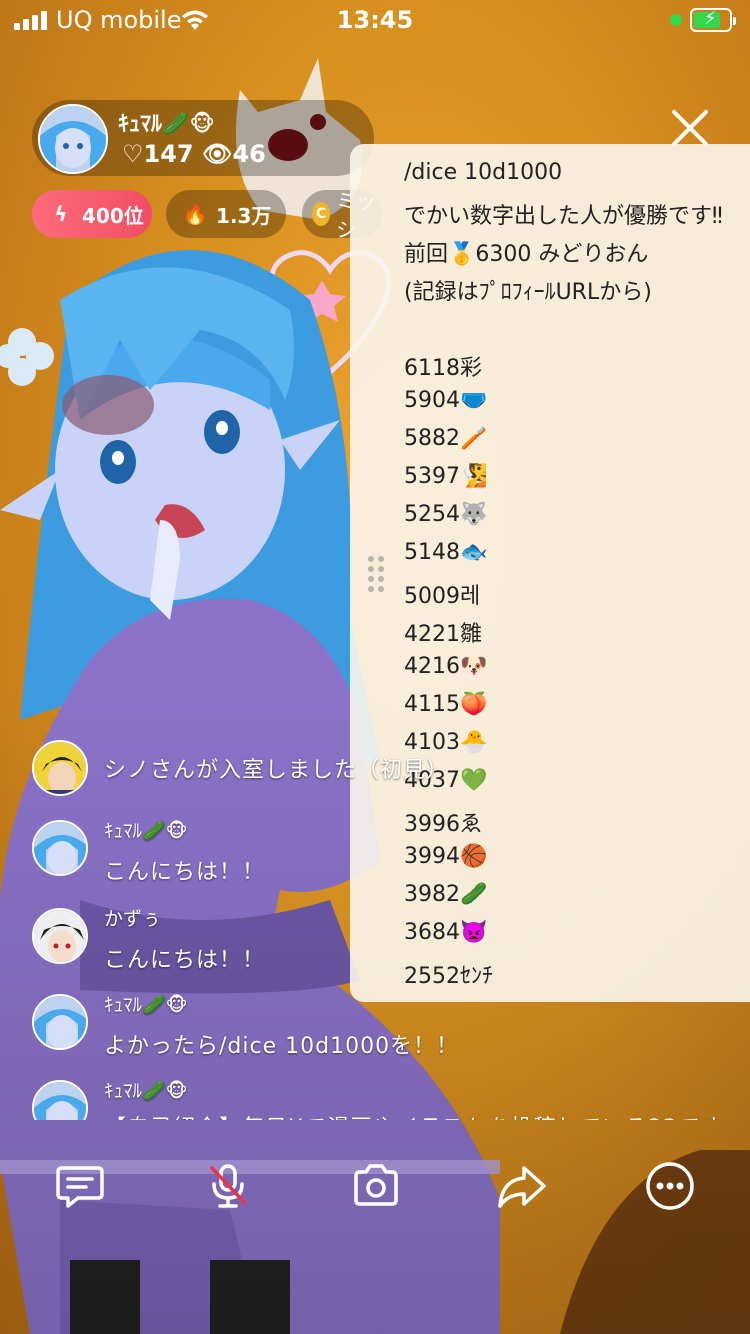 This screenshot has height=1334, width=750. What do you see at coordinates (446, 400) in the screenshot?
I see `dice-line: 5904🩲` at bounding box center [446, 400].